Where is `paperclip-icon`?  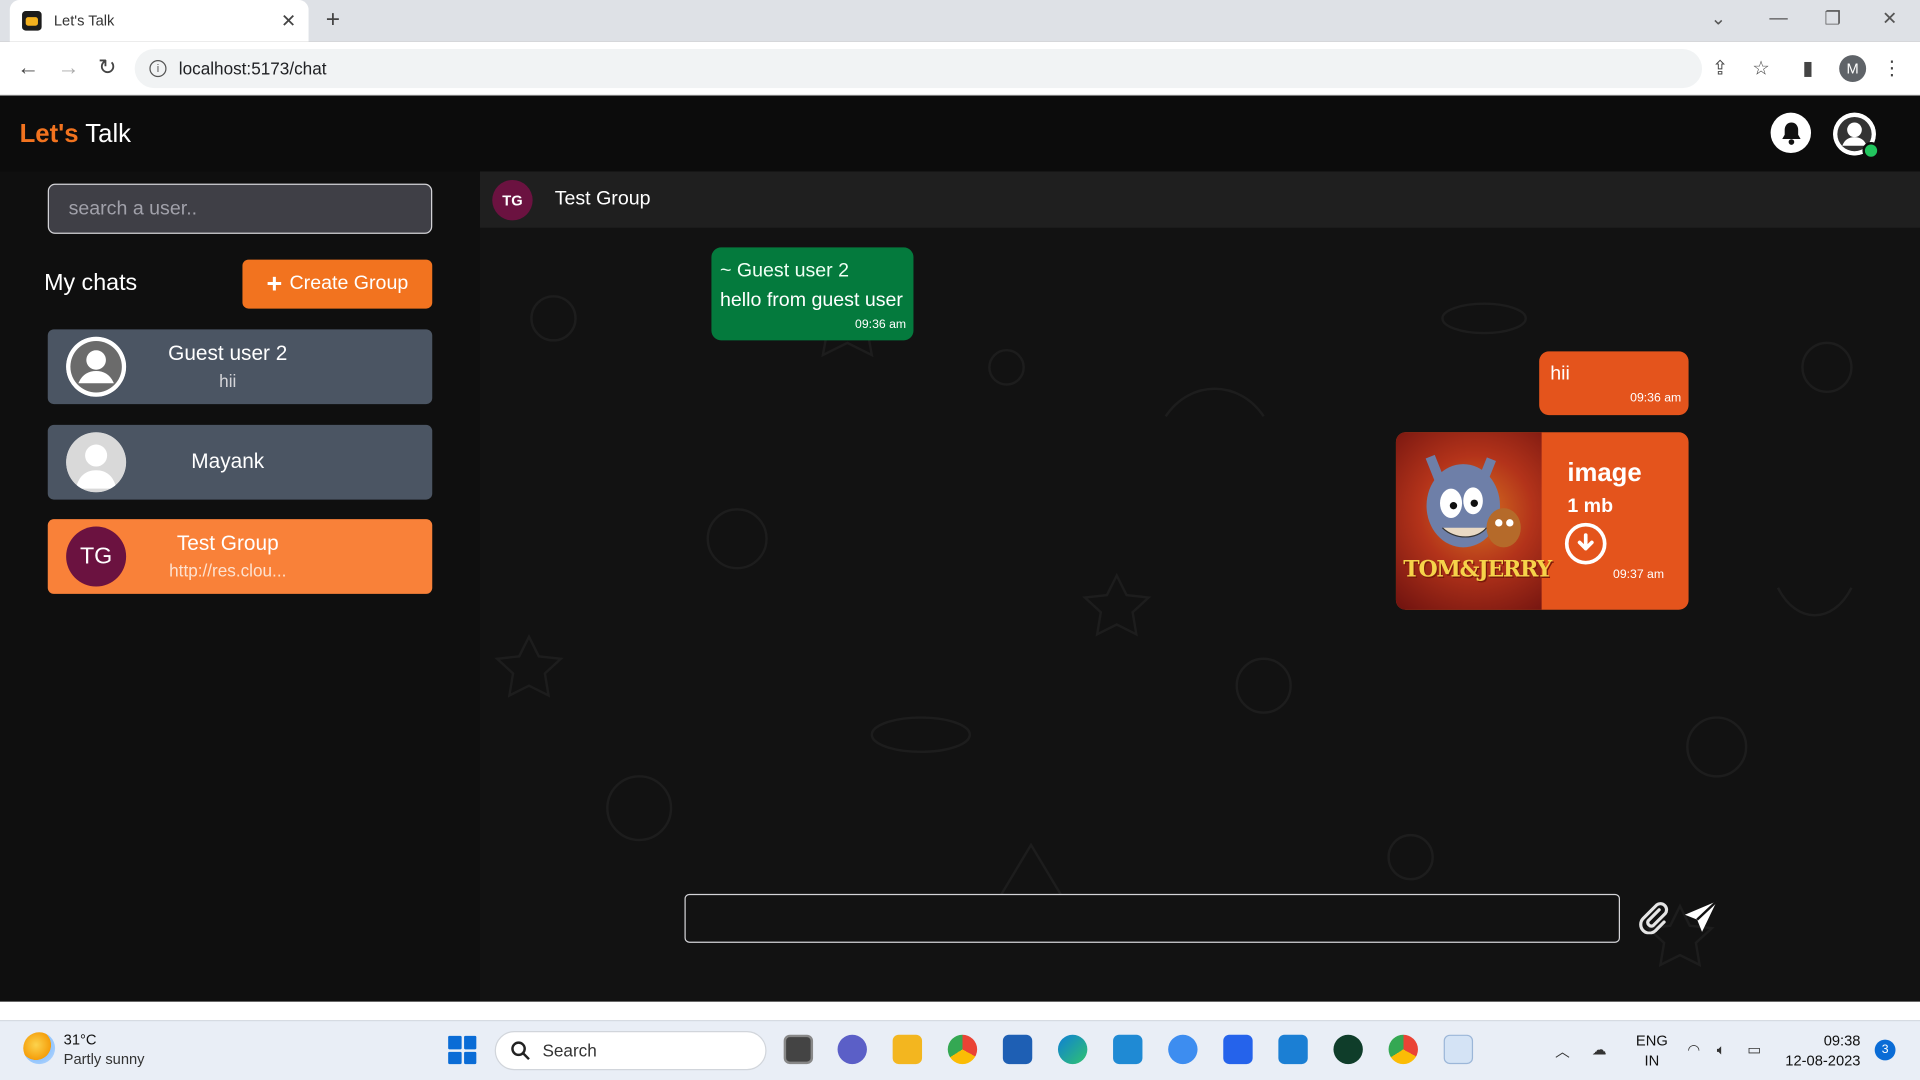
paperclip-icon is located at coordinates (1653, 917).